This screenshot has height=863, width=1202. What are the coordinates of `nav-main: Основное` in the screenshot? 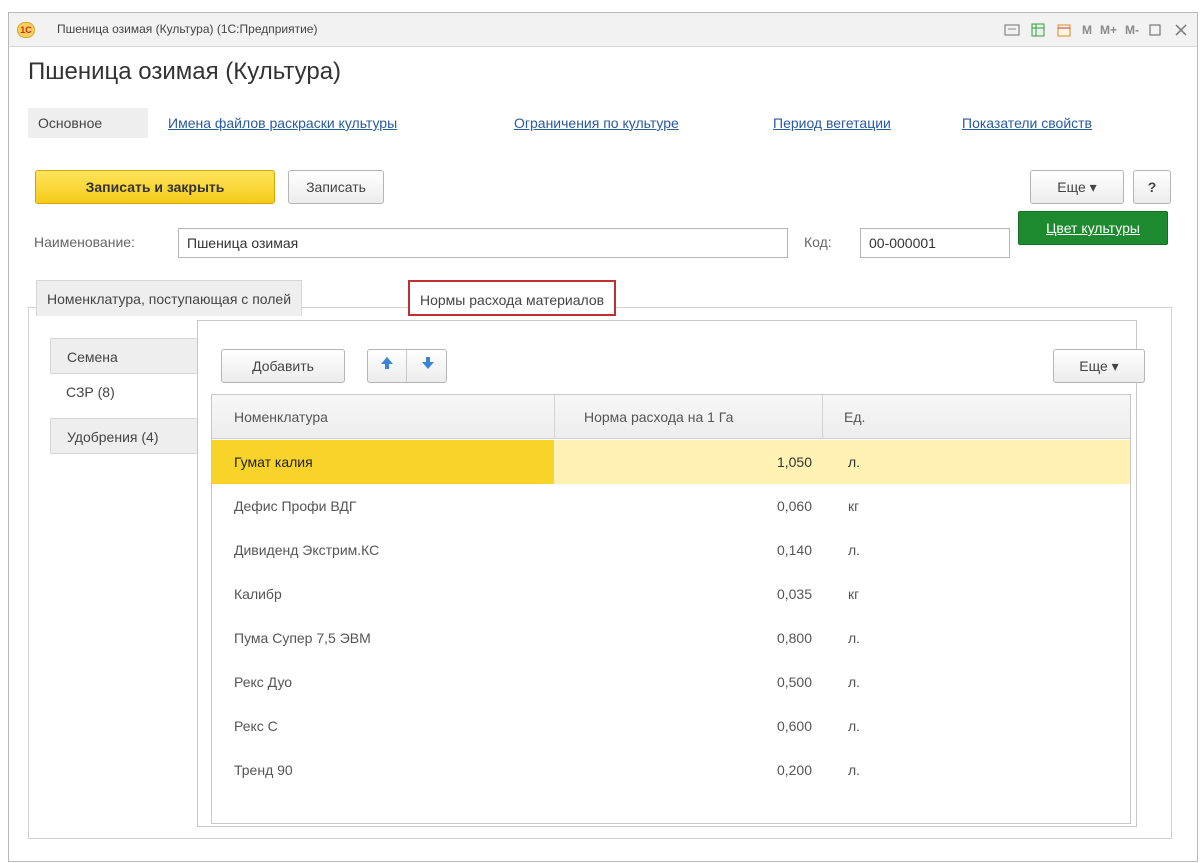 It's located at (88, 123).